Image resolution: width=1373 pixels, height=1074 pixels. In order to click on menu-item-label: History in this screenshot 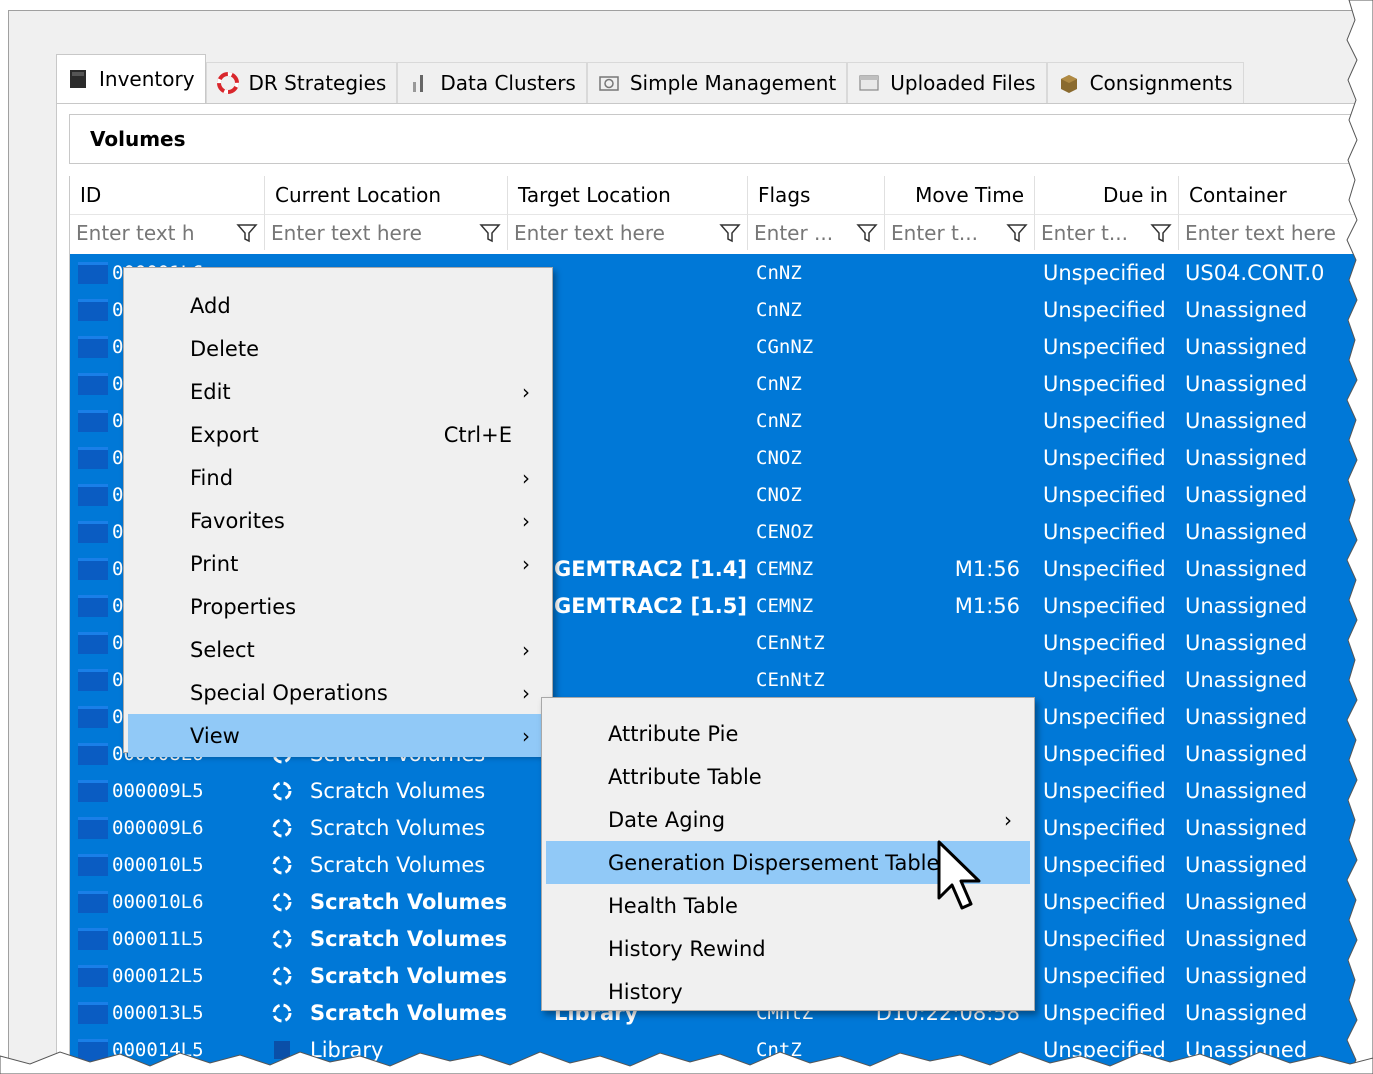, I will do `click(645, 991)`.